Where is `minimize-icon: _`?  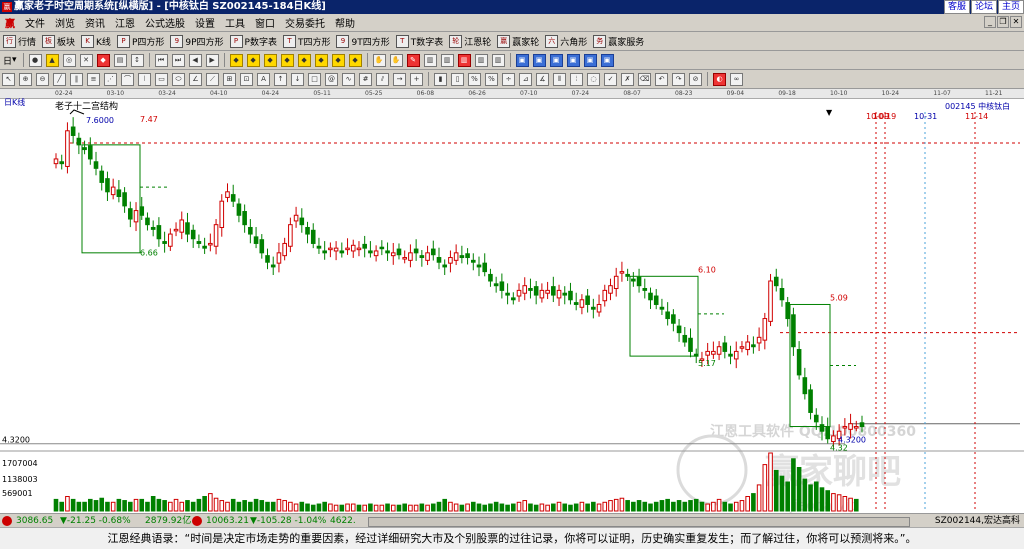 minimize-icon: _ is located at coordinates (990, 22).